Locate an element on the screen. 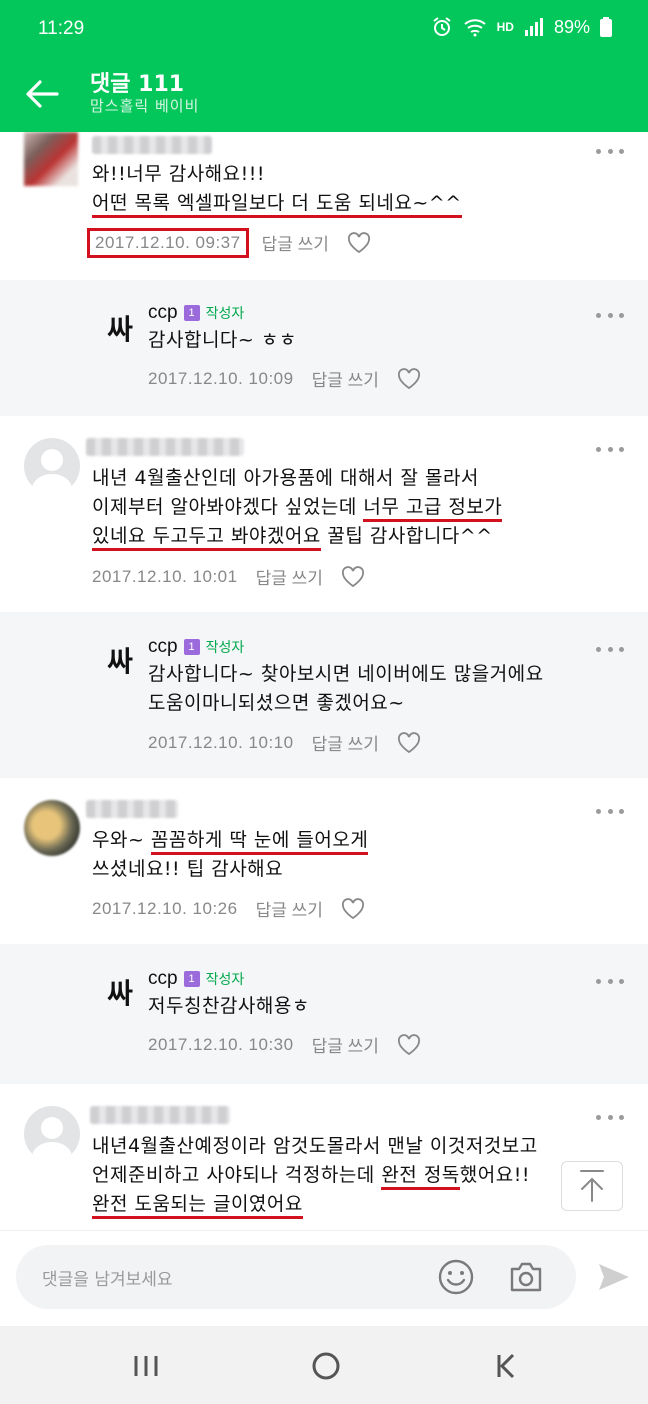 The height and width of the screenshot is (1404, 648). scroll-to-top-button is located at coordinates (592, 1186).